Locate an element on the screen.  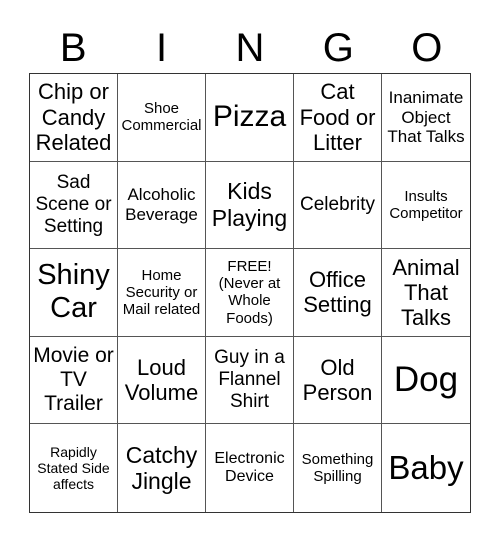
bingo-cell: Electronic Device is located at coordinates (250, 468).